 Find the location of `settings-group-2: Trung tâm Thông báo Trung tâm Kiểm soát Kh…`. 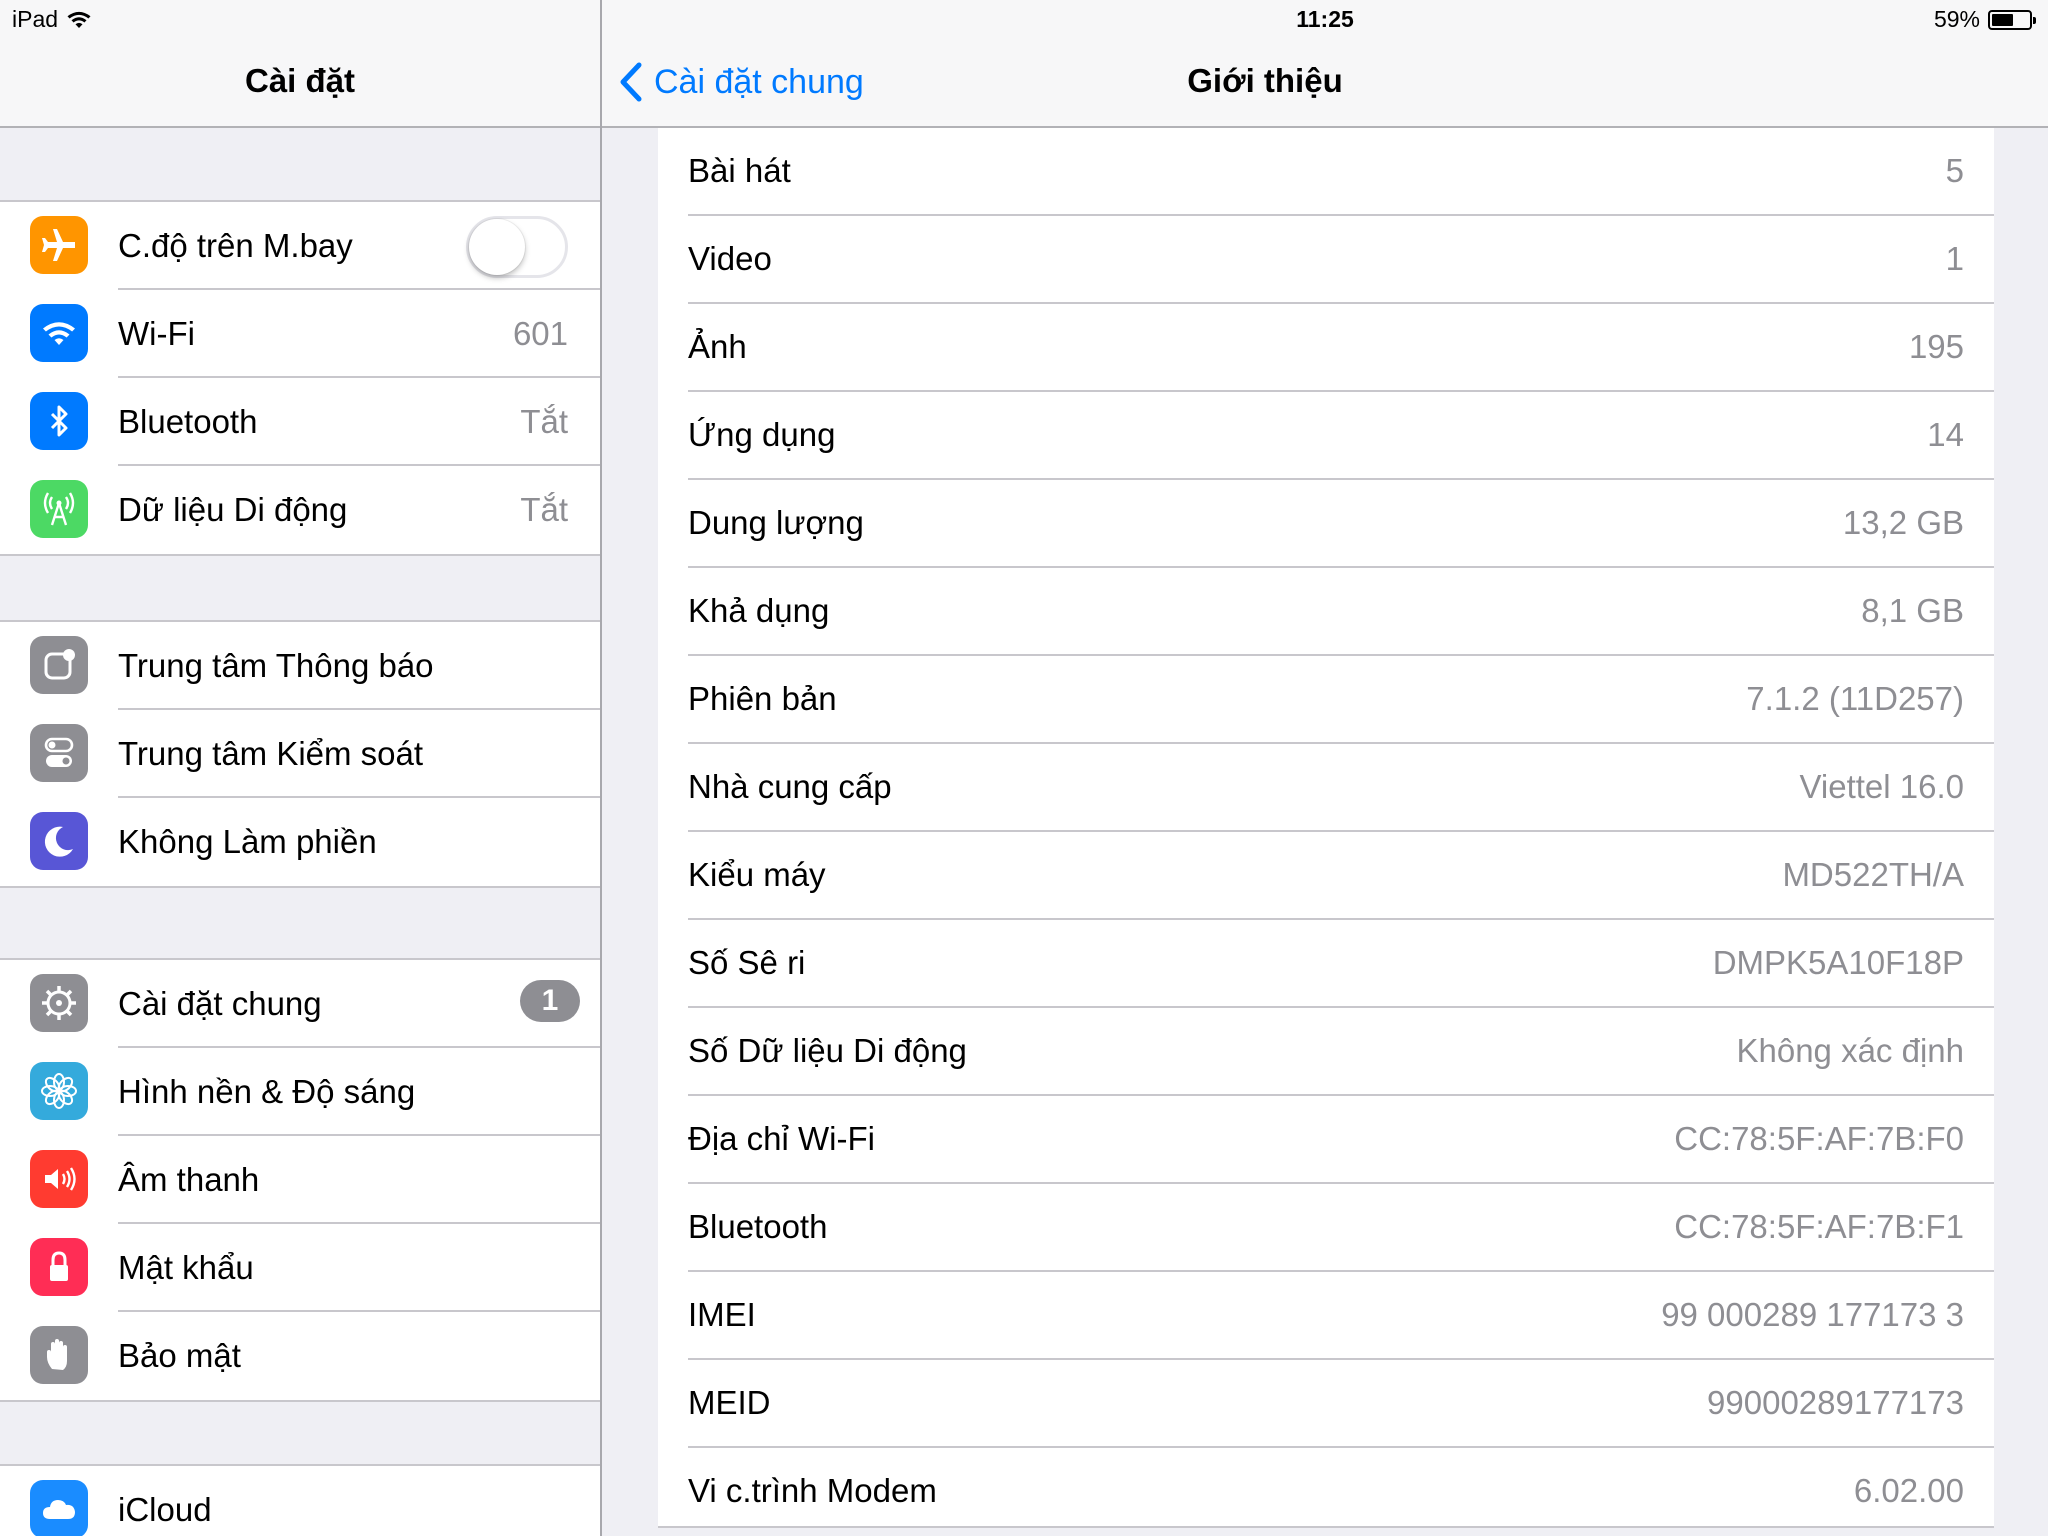

settings-group-2: Trung tâm Thông báo Trung tâm Kiểm soát Kh… is located at coordinates (300, 754).